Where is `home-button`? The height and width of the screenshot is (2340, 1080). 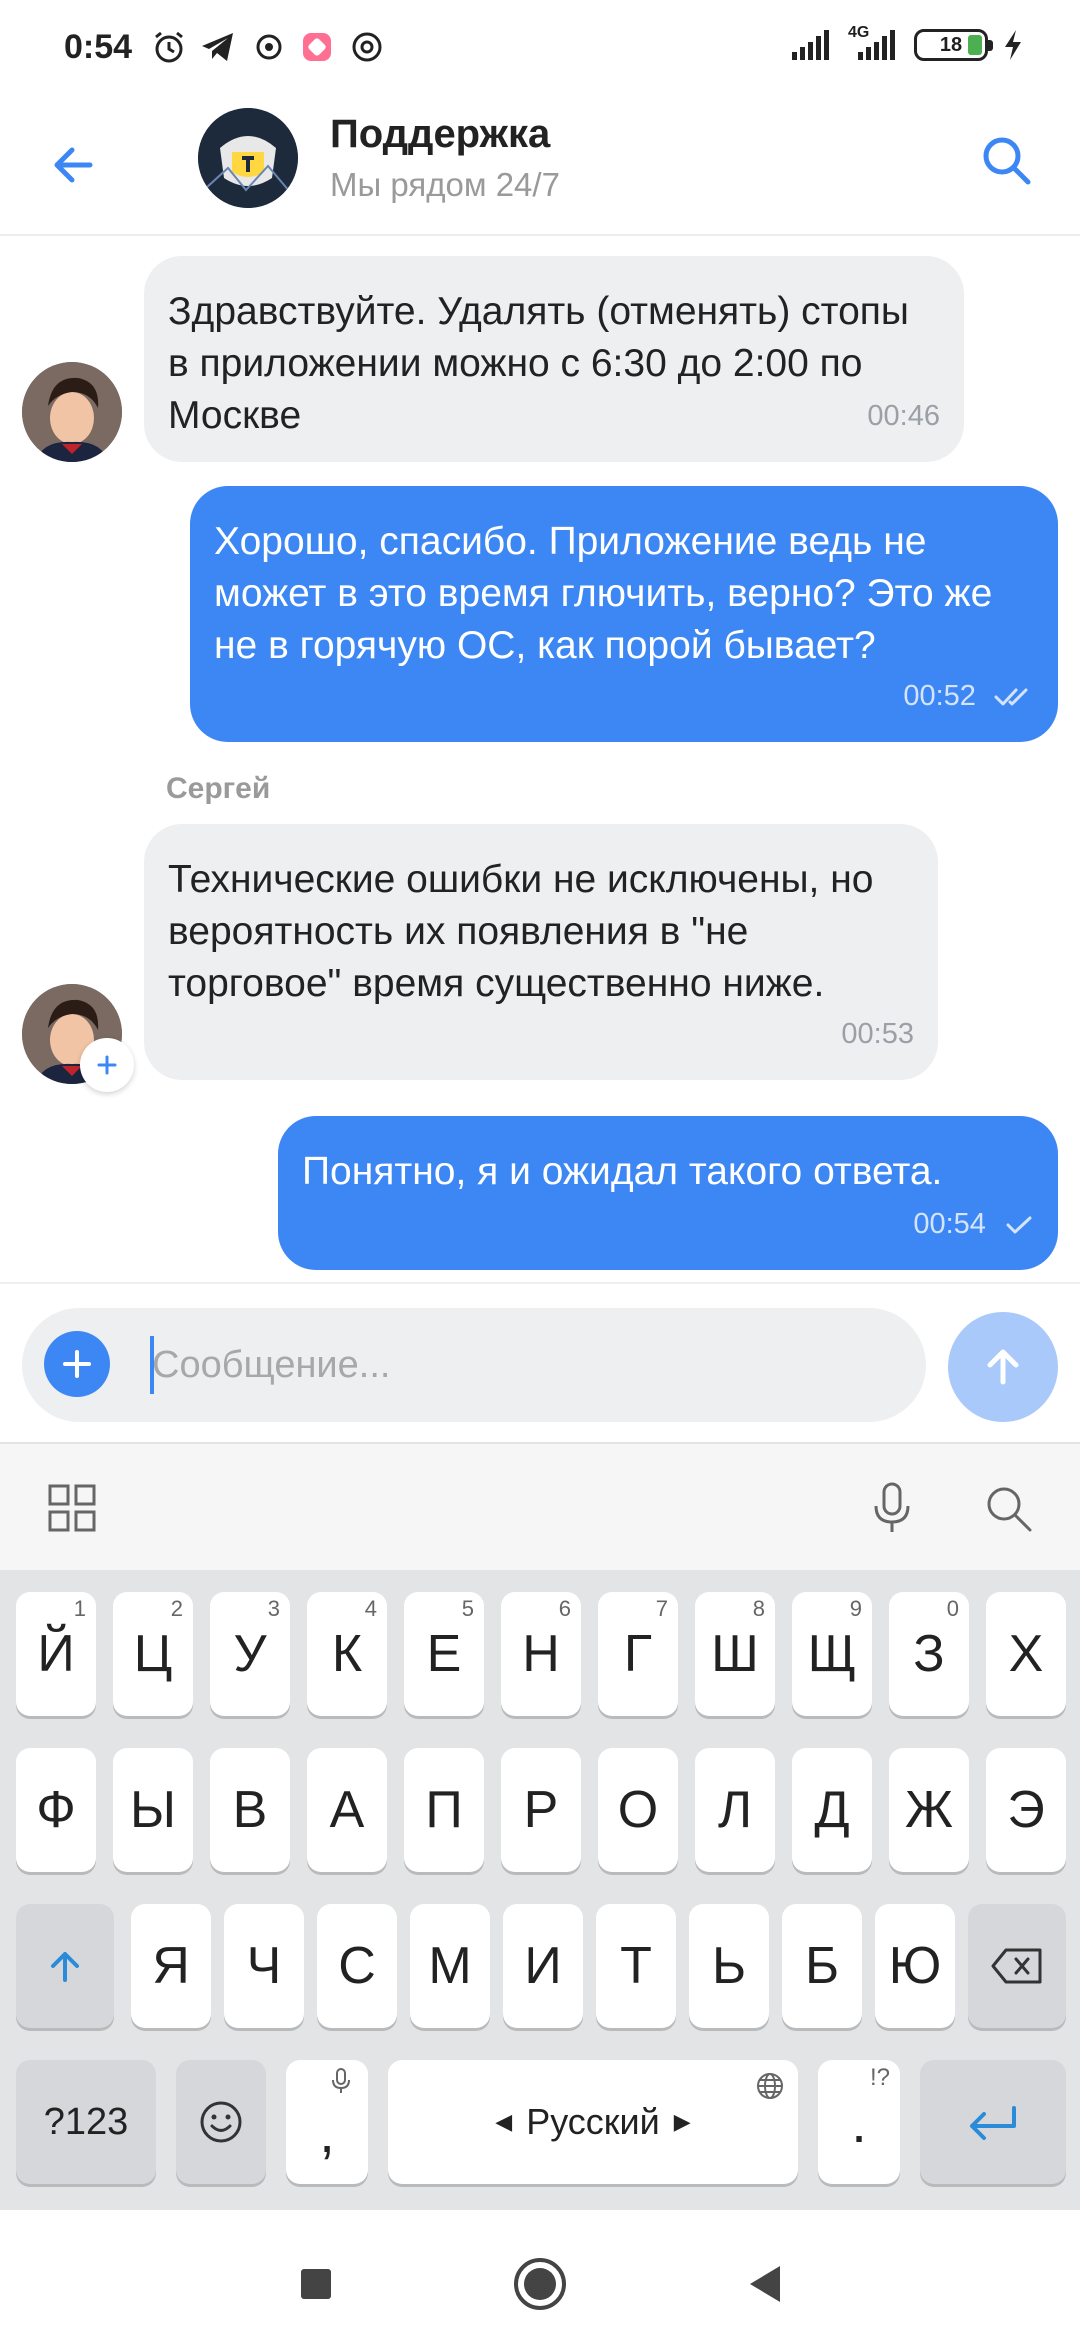
home-button is located at coordinates (540, 2284).